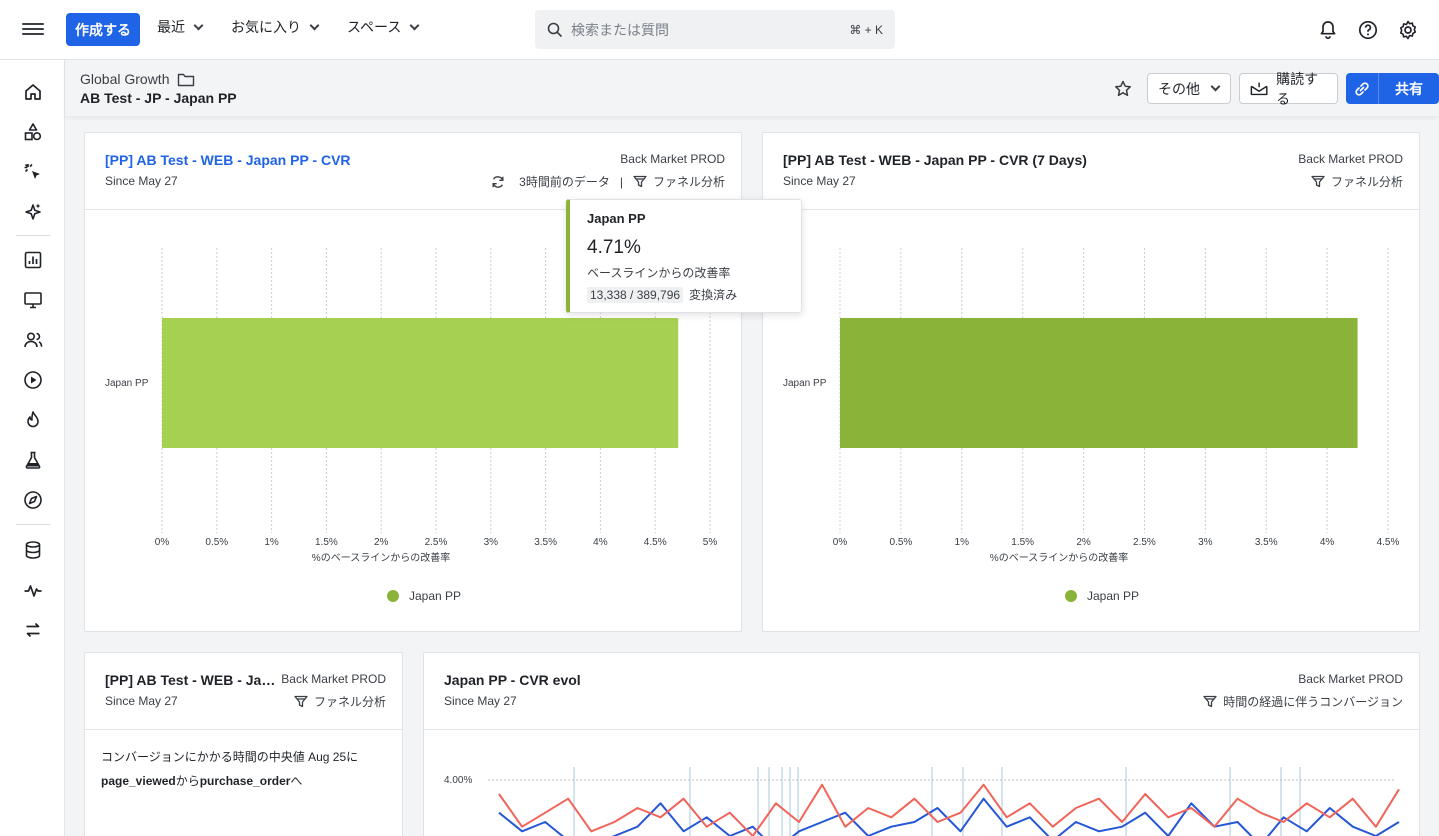 Image resolution: width=1439 pixels, height=836 pixels. What do you see at coordinates (1059, 557) in the screenshot?
I see `x-axis-title: %のベースラインからの改善率` at bounding box center [1059, 557].